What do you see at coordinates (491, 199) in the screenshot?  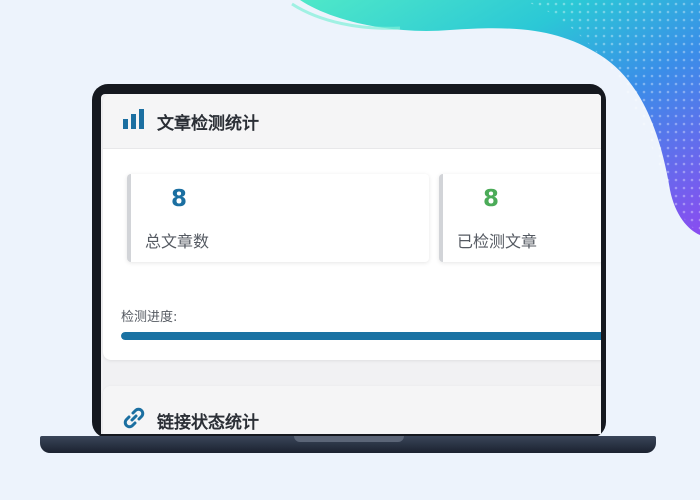 I see `checked-articles-value: 8` at bounding box center [491, 199].